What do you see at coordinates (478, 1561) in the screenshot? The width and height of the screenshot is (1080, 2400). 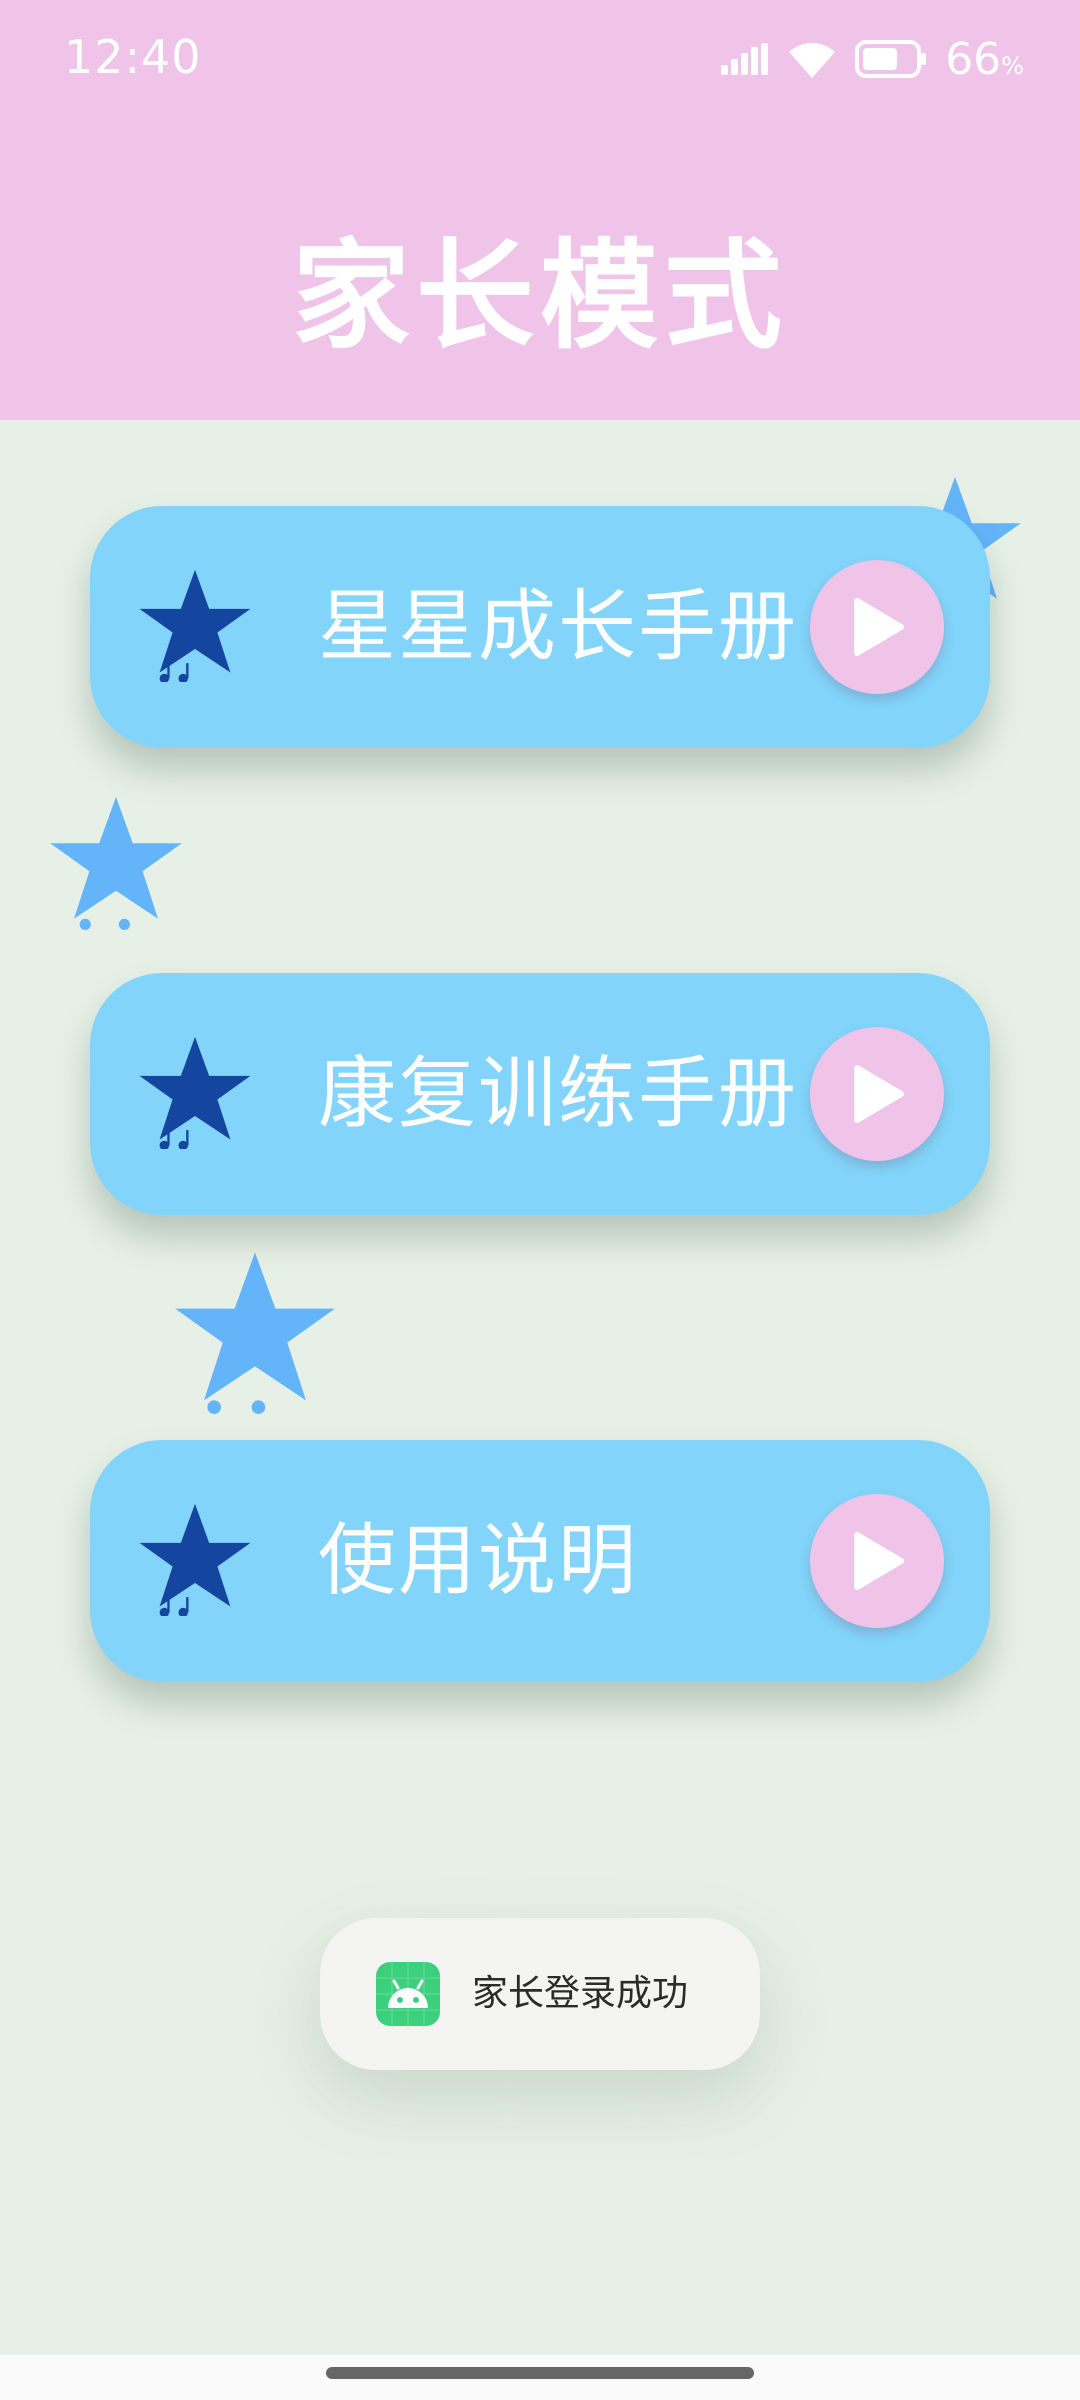 I see `menu-label: 使用说明` at bounding box center [478, 1561].